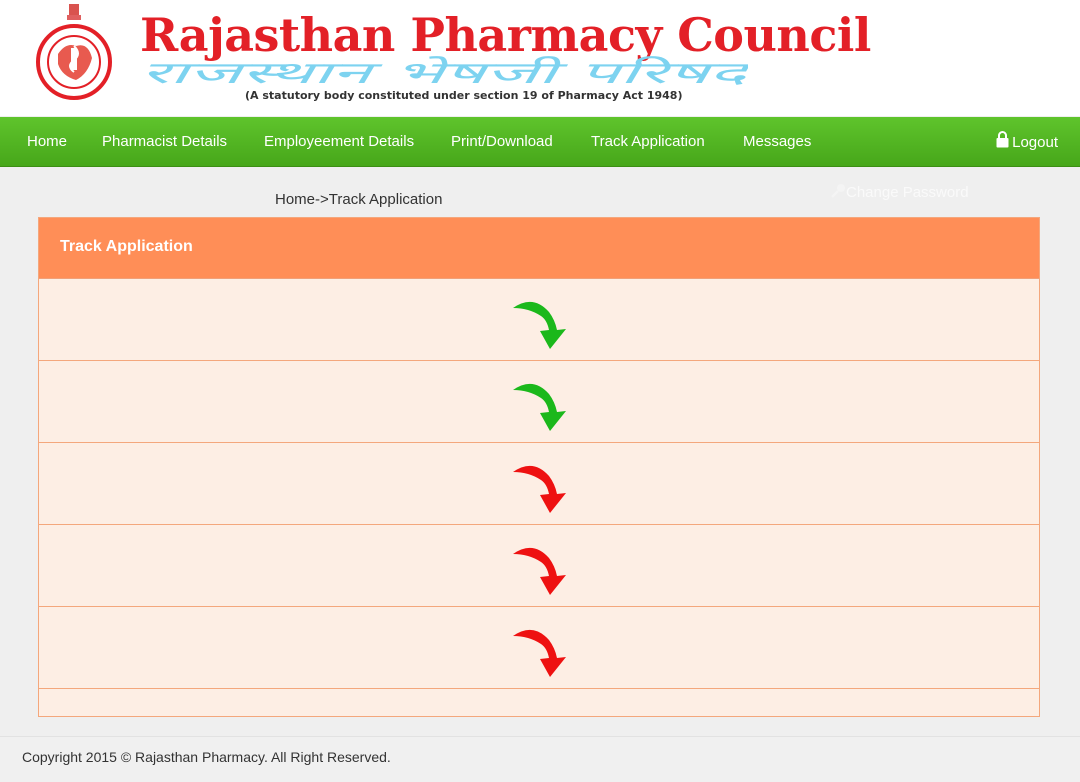 Image resolution: width=1080 pixels, height=782 pixels. Describe the element at coordinates (47, 141) in the screenshot. I see `nav-home: Home` at that location.